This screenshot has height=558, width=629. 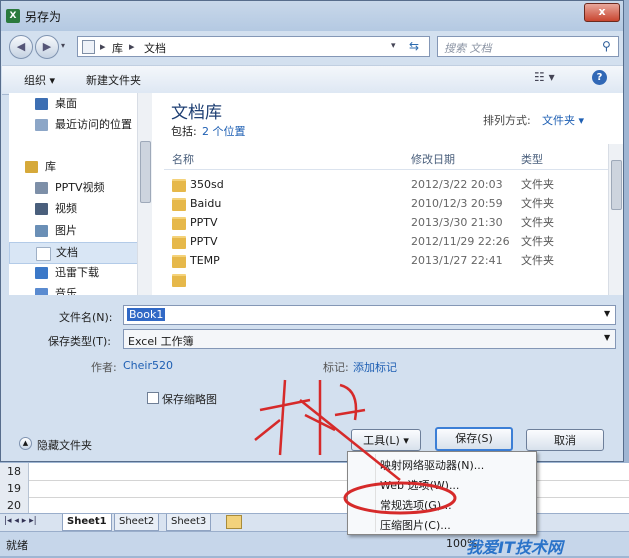 I want to click on save-thumbnail-checkbox, so click(x=153, y=398).